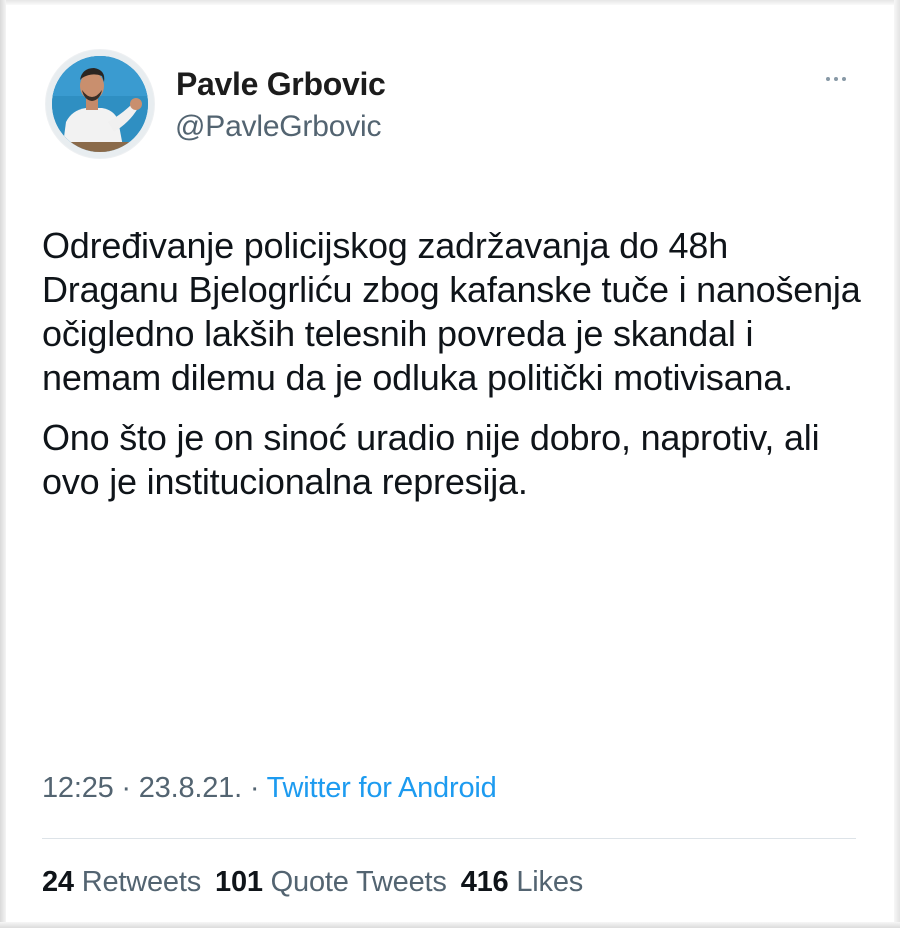  I want to click on tweet-source-link: Twitter for Android, so click(382, 788).